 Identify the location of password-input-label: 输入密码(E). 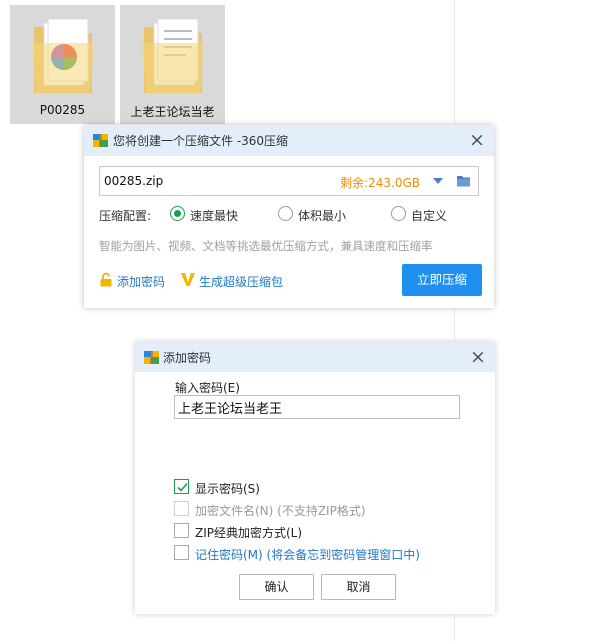
(207, 388).